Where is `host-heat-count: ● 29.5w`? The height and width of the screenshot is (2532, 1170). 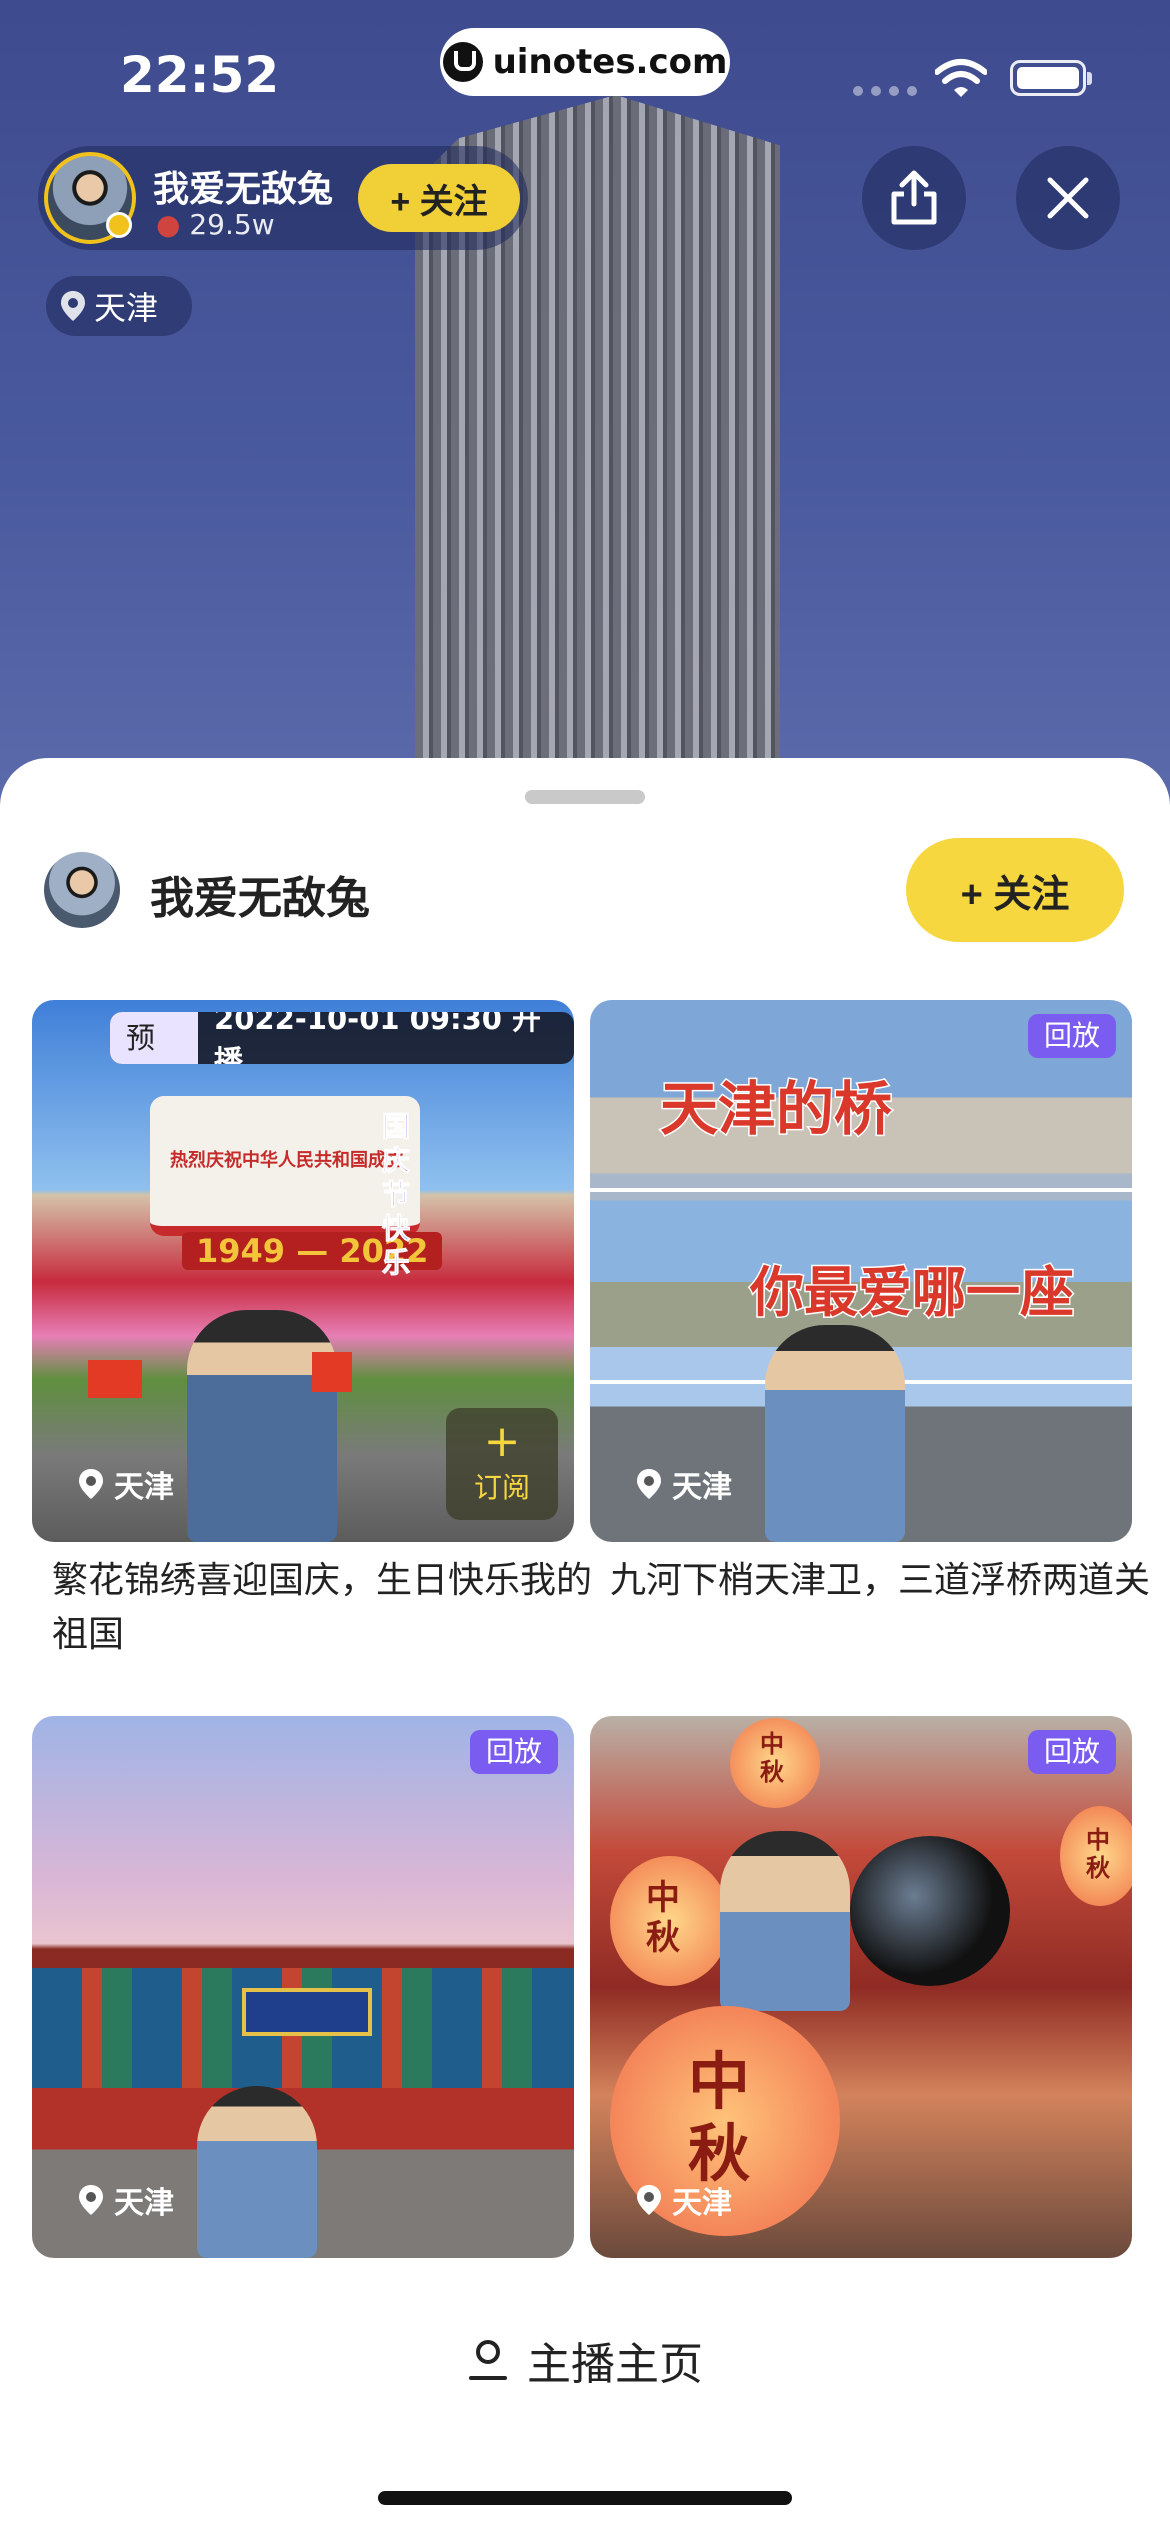 host-heat-count: ● 29.5w is located at coordinates (215, 224).